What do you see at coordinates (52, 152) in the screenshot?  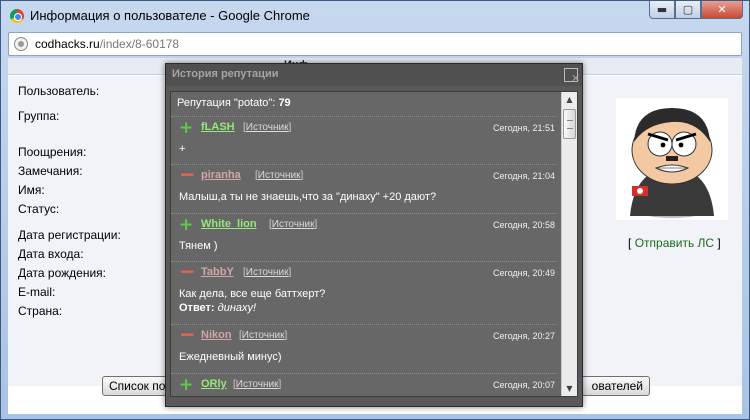 I see `label-rewards: Поощрения:` at bounding box center [52, 152].